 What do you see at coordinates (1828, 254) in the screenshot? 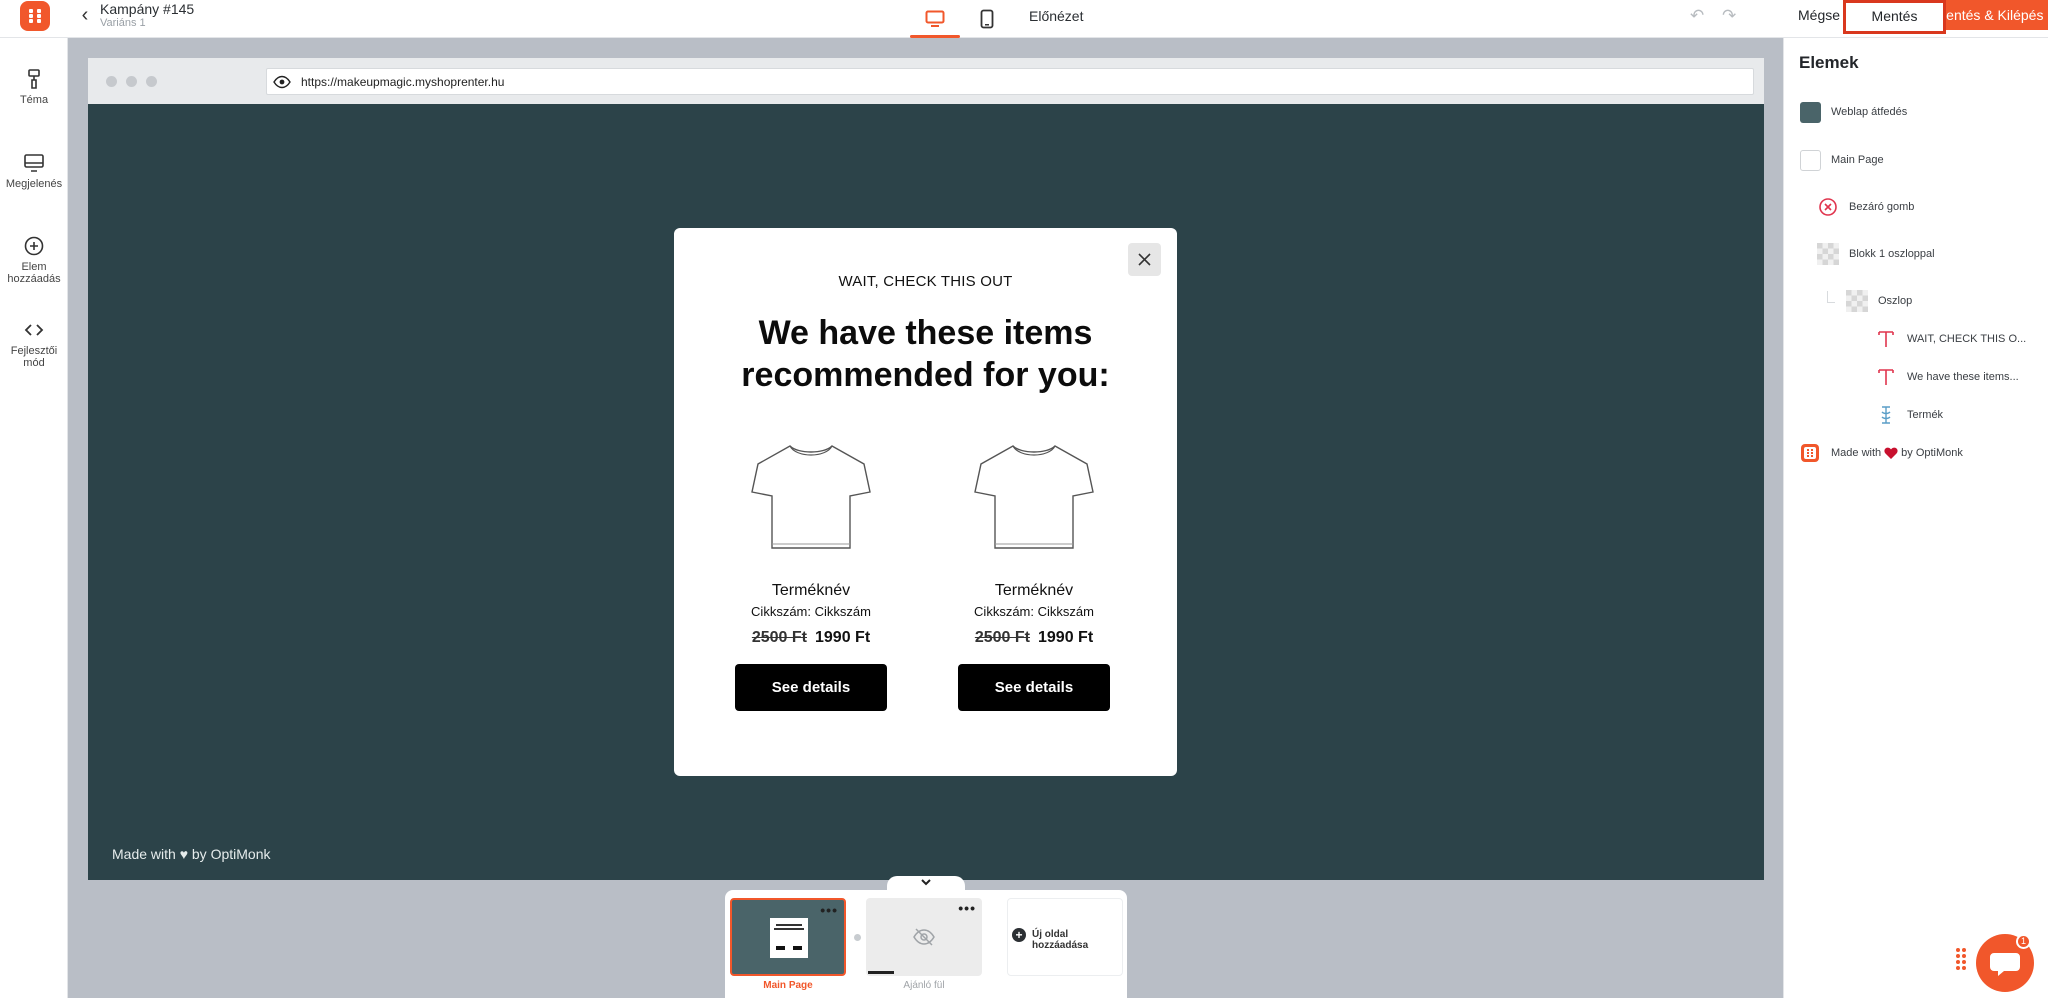
I see `transparent-block-icon` at bounding box center [1828, 254].